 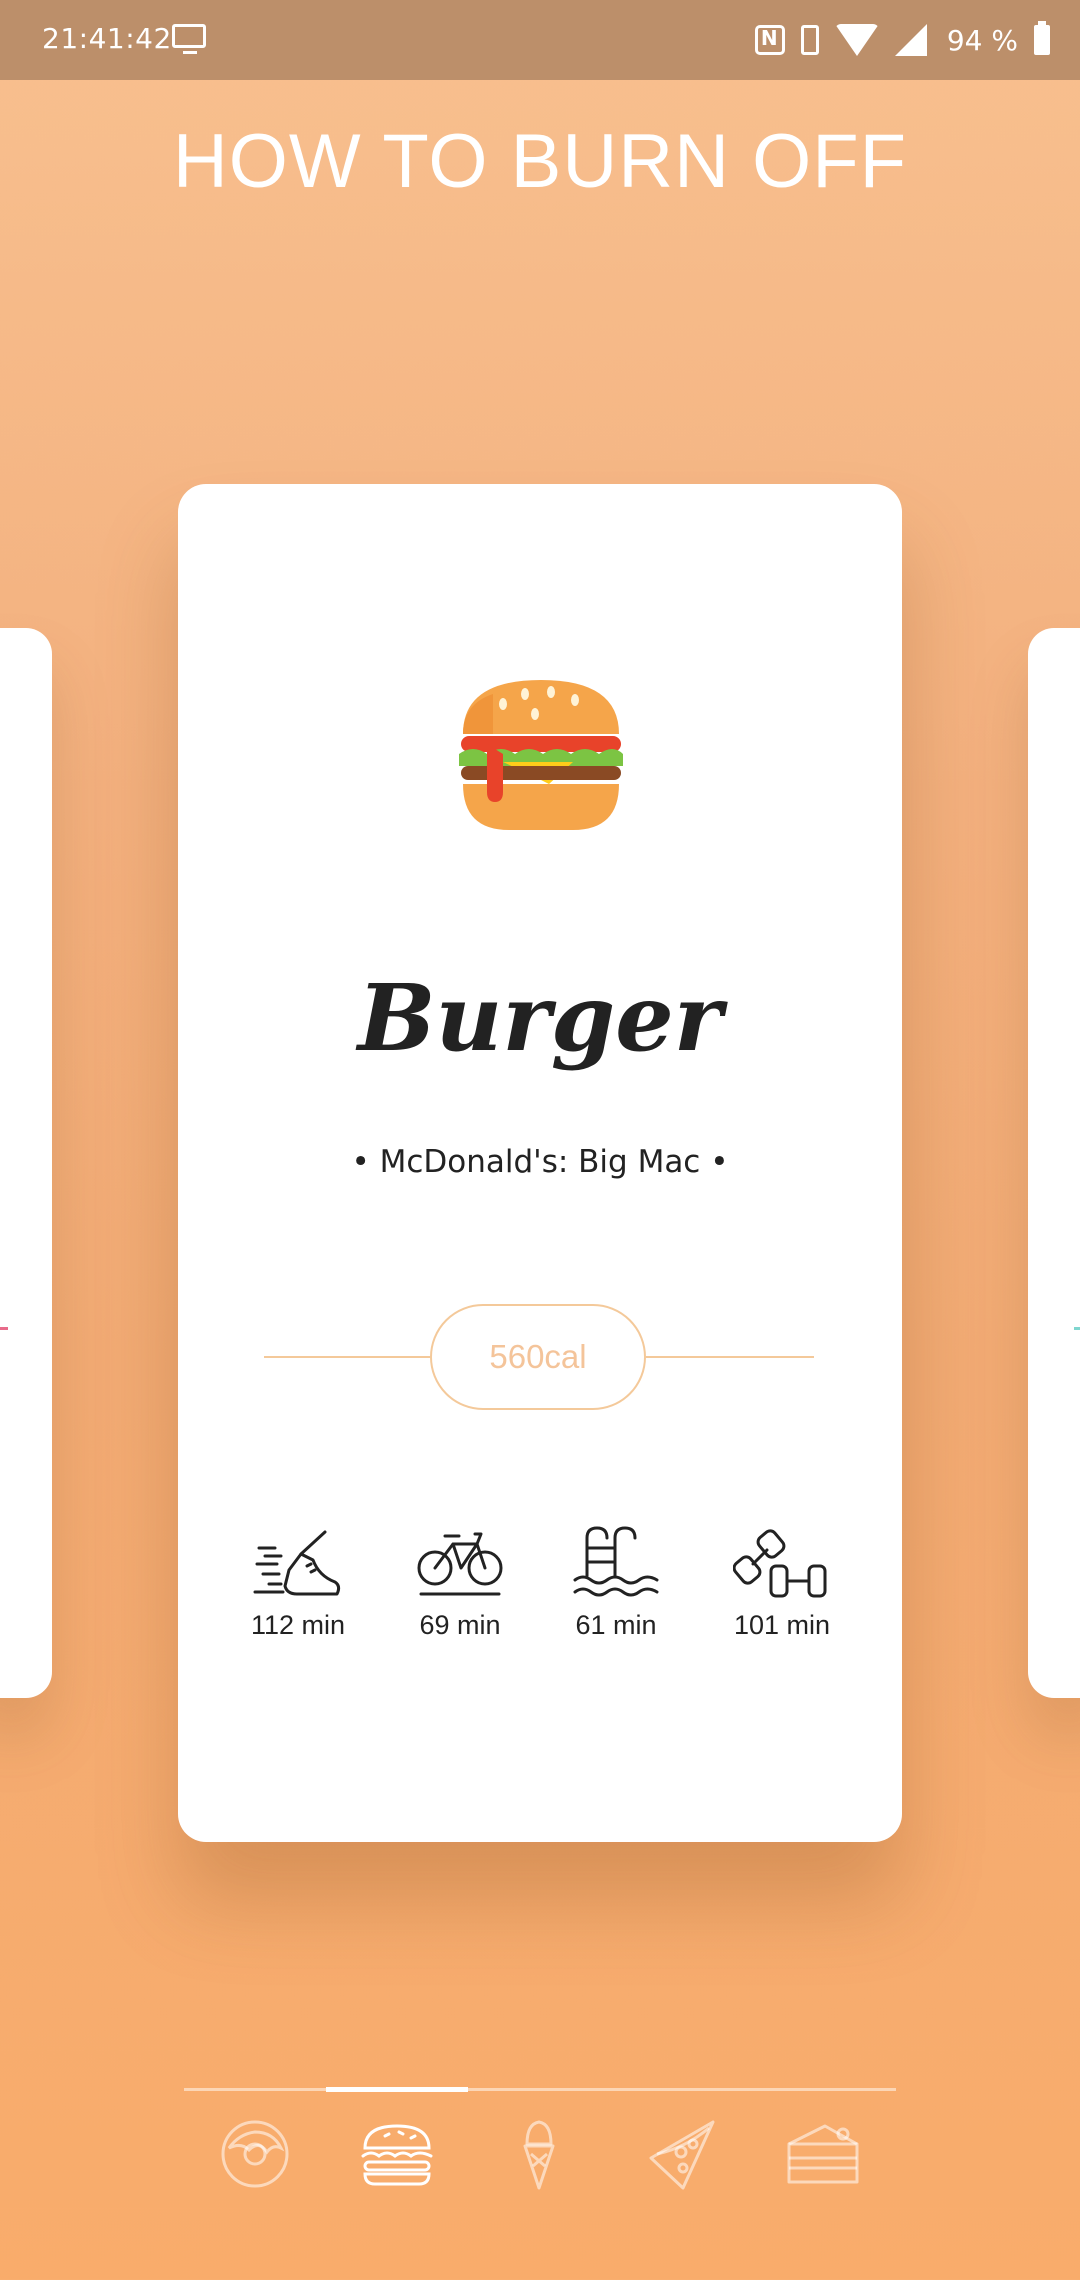 What do you see at coordinates (982, 40) in the screenshot?
I see `battery-percent: 94 %` at bounding box center [982, 40].